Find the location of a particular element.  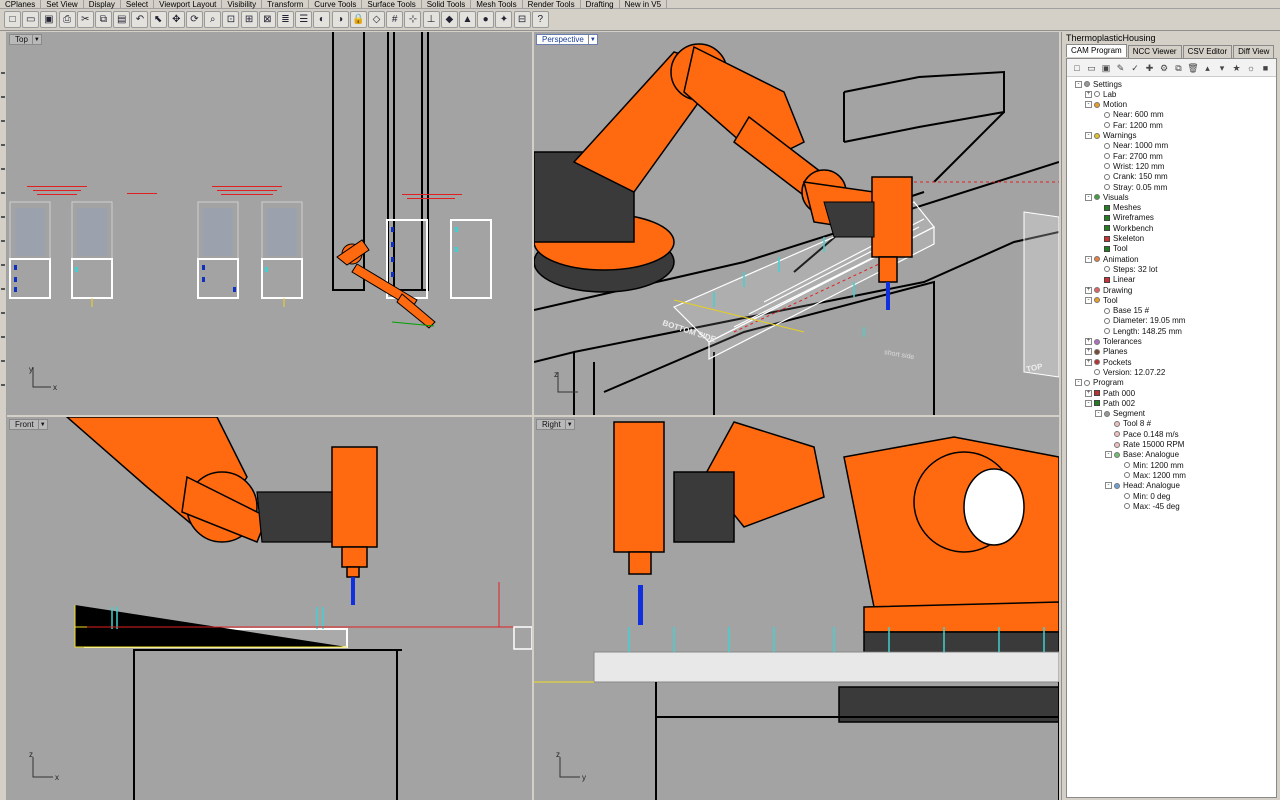

grid-icon: # is located at coordinates (395, 19).